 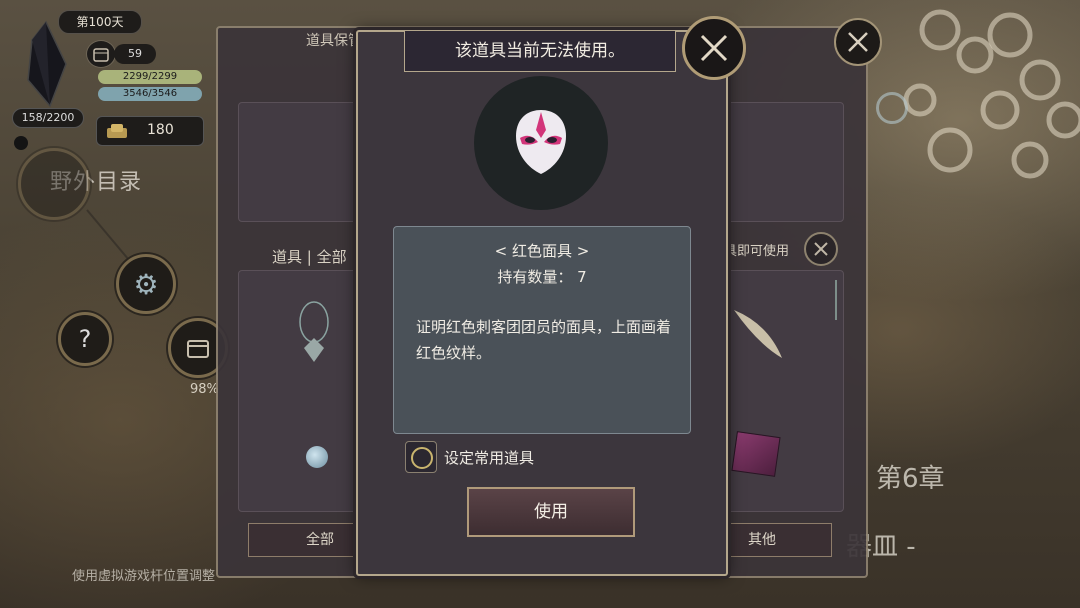 What do you see at coordinates (489, 458) in the screenshot?
I see `favorite-item-label: 设定常用道具` at bounding box center [489, 458].